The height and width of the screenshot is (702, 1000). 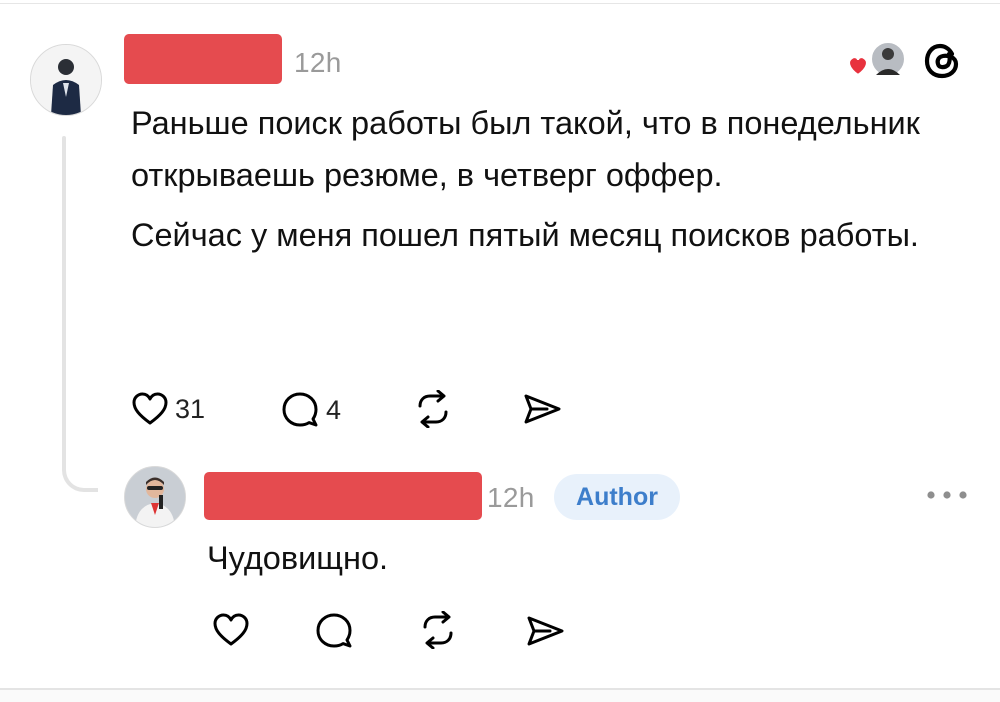 I want to click on post-author-name-redacted, so click(x=203, y=59).